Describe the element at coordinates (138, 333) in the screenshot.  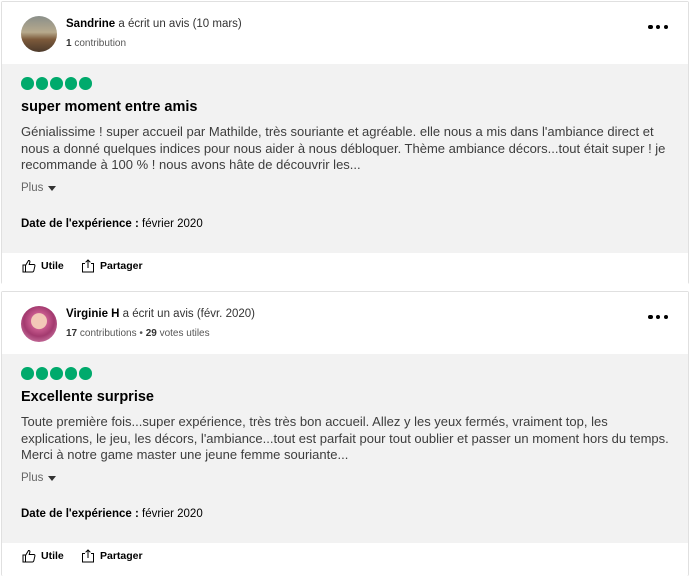
I see `contributor-meta: 17 contributions • 29 votes utiles` at that location.